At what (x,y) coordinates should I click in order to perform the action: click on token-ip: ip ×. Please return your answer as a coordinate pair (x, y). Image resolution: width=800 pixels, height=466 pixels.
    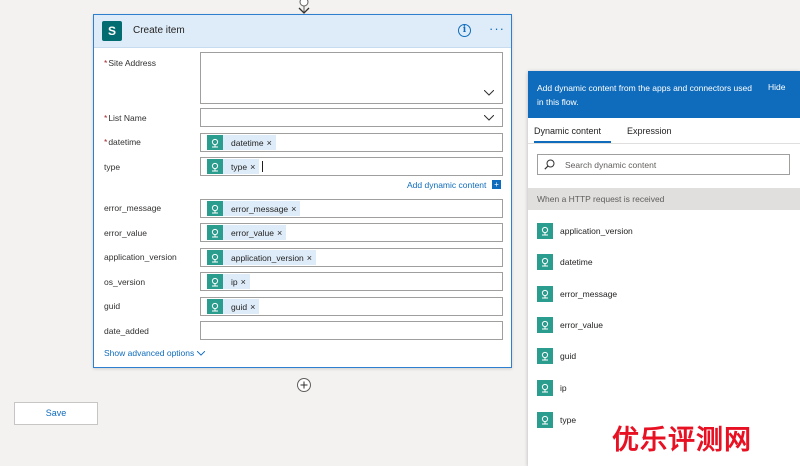
    Looking at the image, I should click on (228, 281).